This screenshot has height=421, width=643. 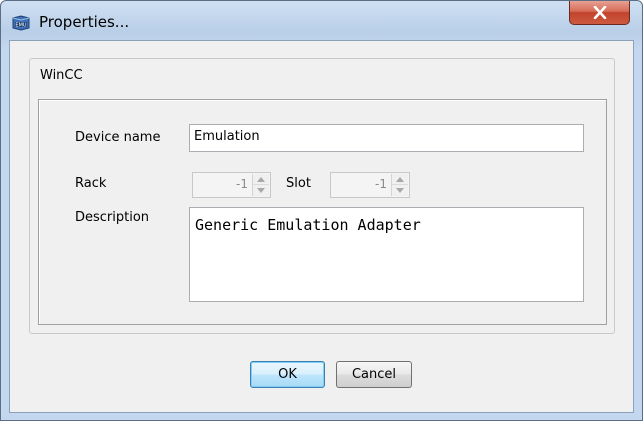 I want to click on rack-down-button, so click(x=261, y=190).